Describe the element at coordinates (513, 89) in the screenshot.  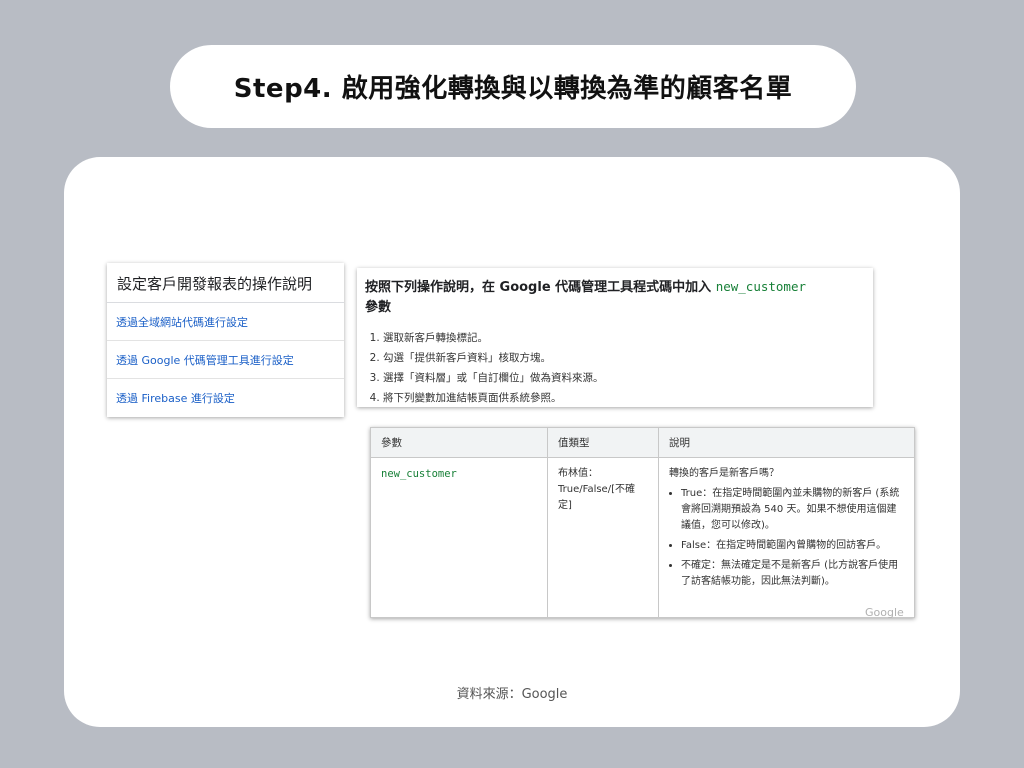
I see `slide-title: Step4. 啟用強化轉換與以轉換為準的顧客名單` at that location.